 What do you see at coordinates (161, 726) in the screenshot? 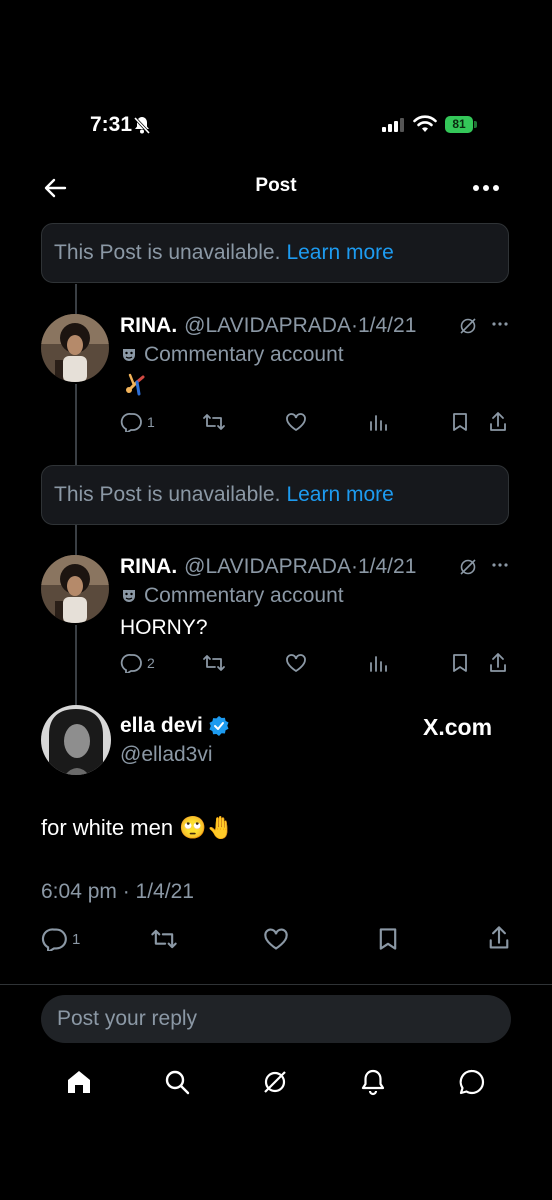
I see `author-name: ella devi` at bounding box center [161, 726].